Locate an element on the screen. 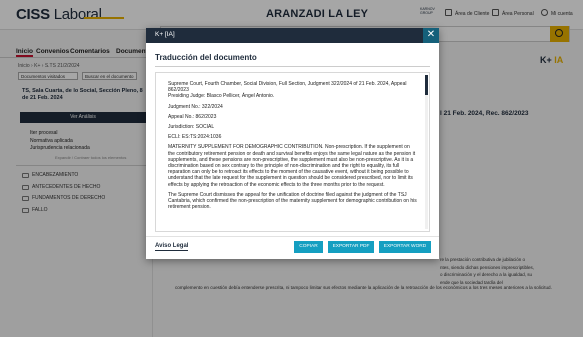 The width and height of the screenshot is (583, 337). dialog-title: Traducción del documento is located at coordinates (206, 57).